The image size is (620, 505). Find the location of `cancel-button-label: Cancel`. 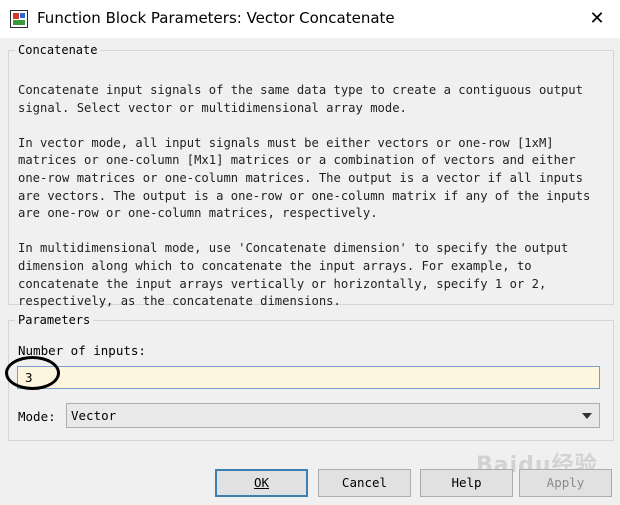

cancel-button-label: Cancel is located at coordinates (364, 482).